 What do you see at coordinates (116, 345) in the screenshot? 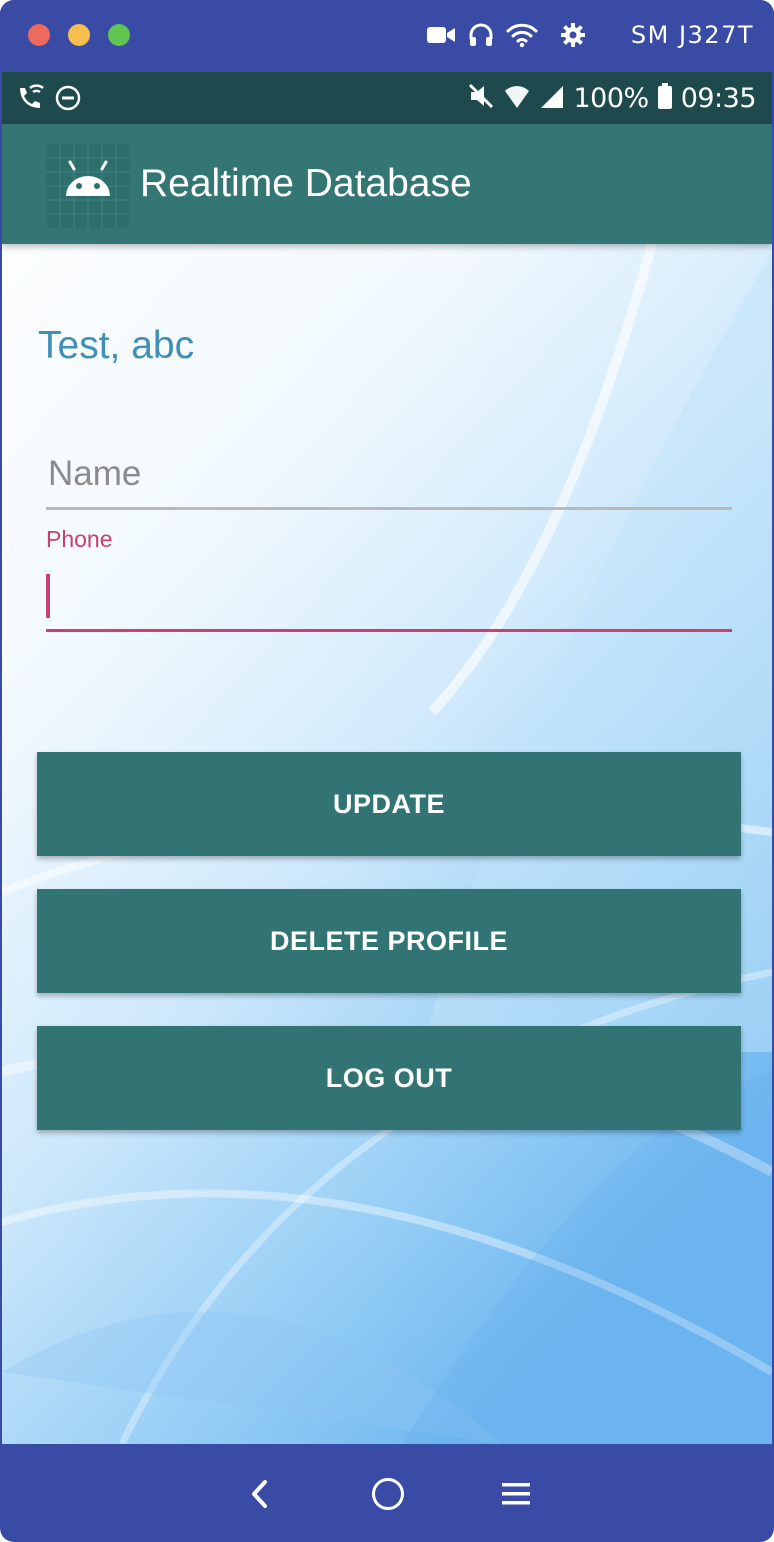
I see `user-greeting: Test, abc` at bounding box center [116, 345].